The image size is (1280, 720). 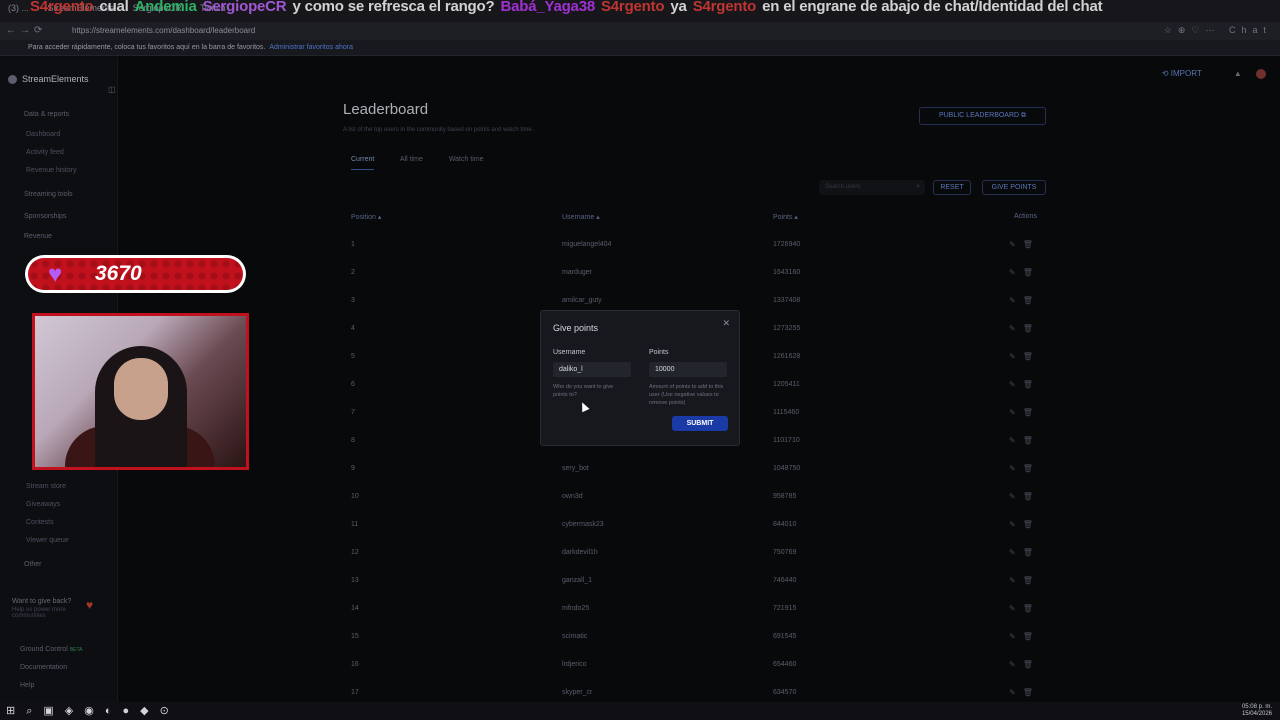 I want to click on sidebar-item-help: Help, so click(x=27, y=685).